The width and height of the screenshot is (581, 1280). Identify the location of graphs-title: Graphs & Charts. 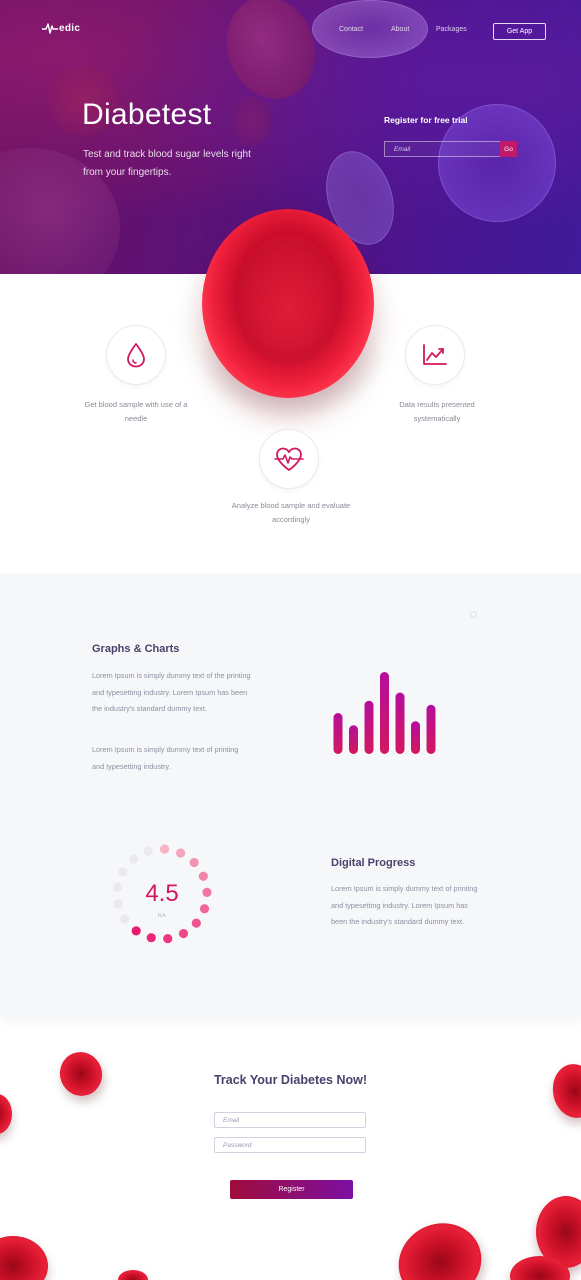
(136, 649).